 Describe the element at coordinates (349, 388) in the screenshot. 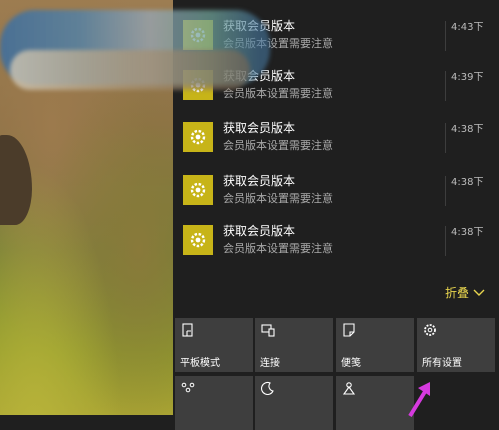

I see `location-icon` at that location.